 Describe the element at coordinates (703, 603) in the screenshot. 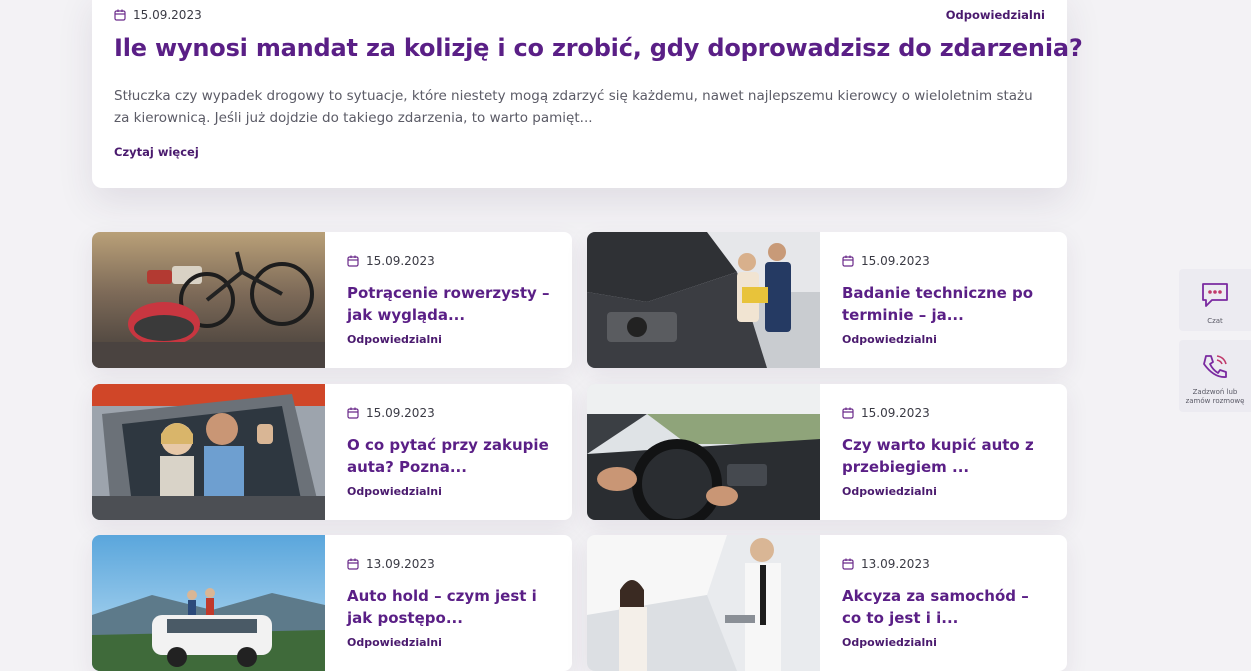

I see `article-thumbnail-car-dealer` at that location.